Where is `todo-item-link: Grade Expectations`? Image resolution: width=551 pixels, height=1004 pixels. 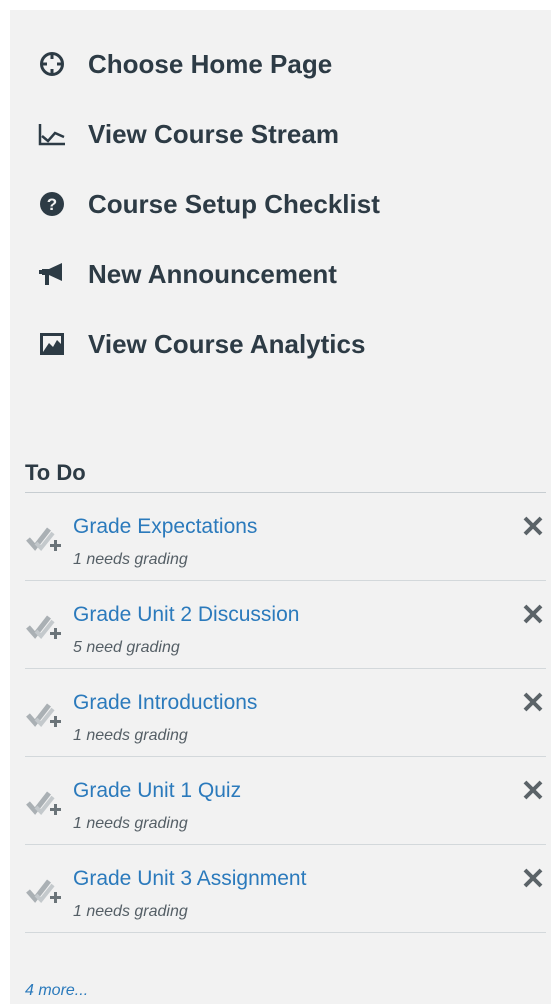
todo-item-link: Grade Expectations is located at coordinates (165, 527).